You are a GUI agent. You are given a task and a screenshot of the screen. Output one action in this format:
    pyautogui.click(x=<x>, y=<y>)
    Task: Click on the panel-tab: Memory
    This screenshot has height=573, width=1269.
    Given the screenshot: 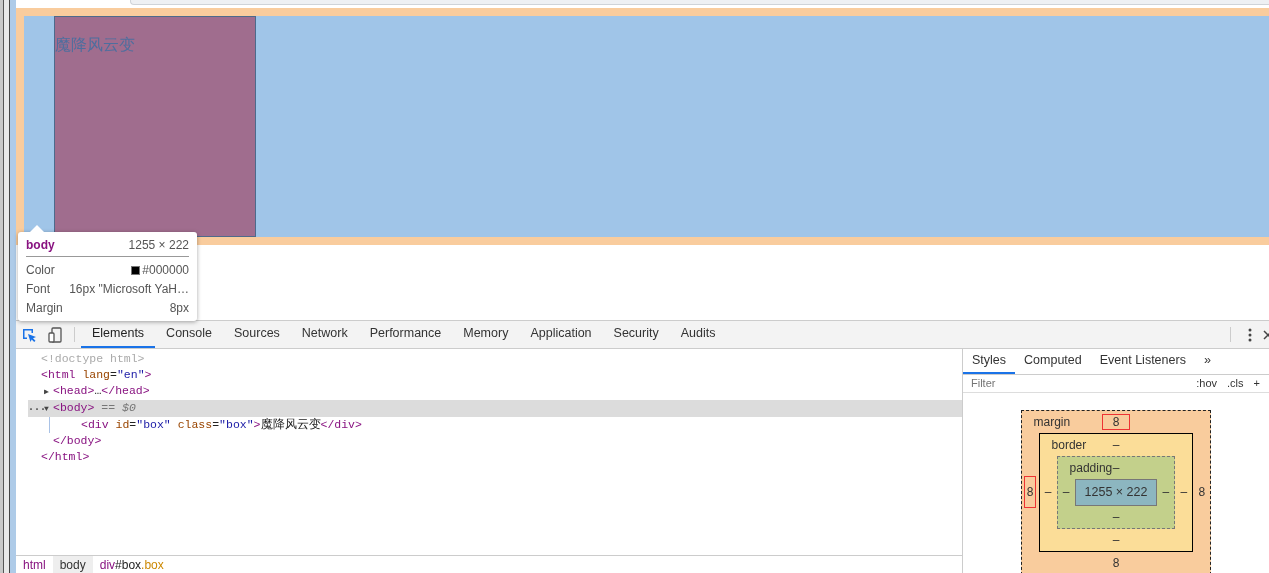 What is the action you would take?
    pyautogui.click(x=486, y=334)
    